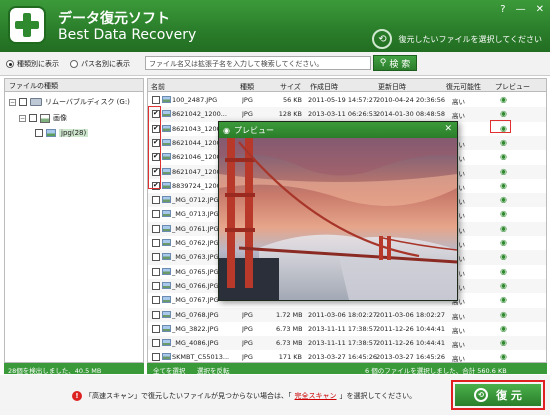 The image size is (550, 415). What do you see at coordinates (512, 87) in the screenshot?
I see `col-preview: プレビュー` at bounding box center [512, 87].